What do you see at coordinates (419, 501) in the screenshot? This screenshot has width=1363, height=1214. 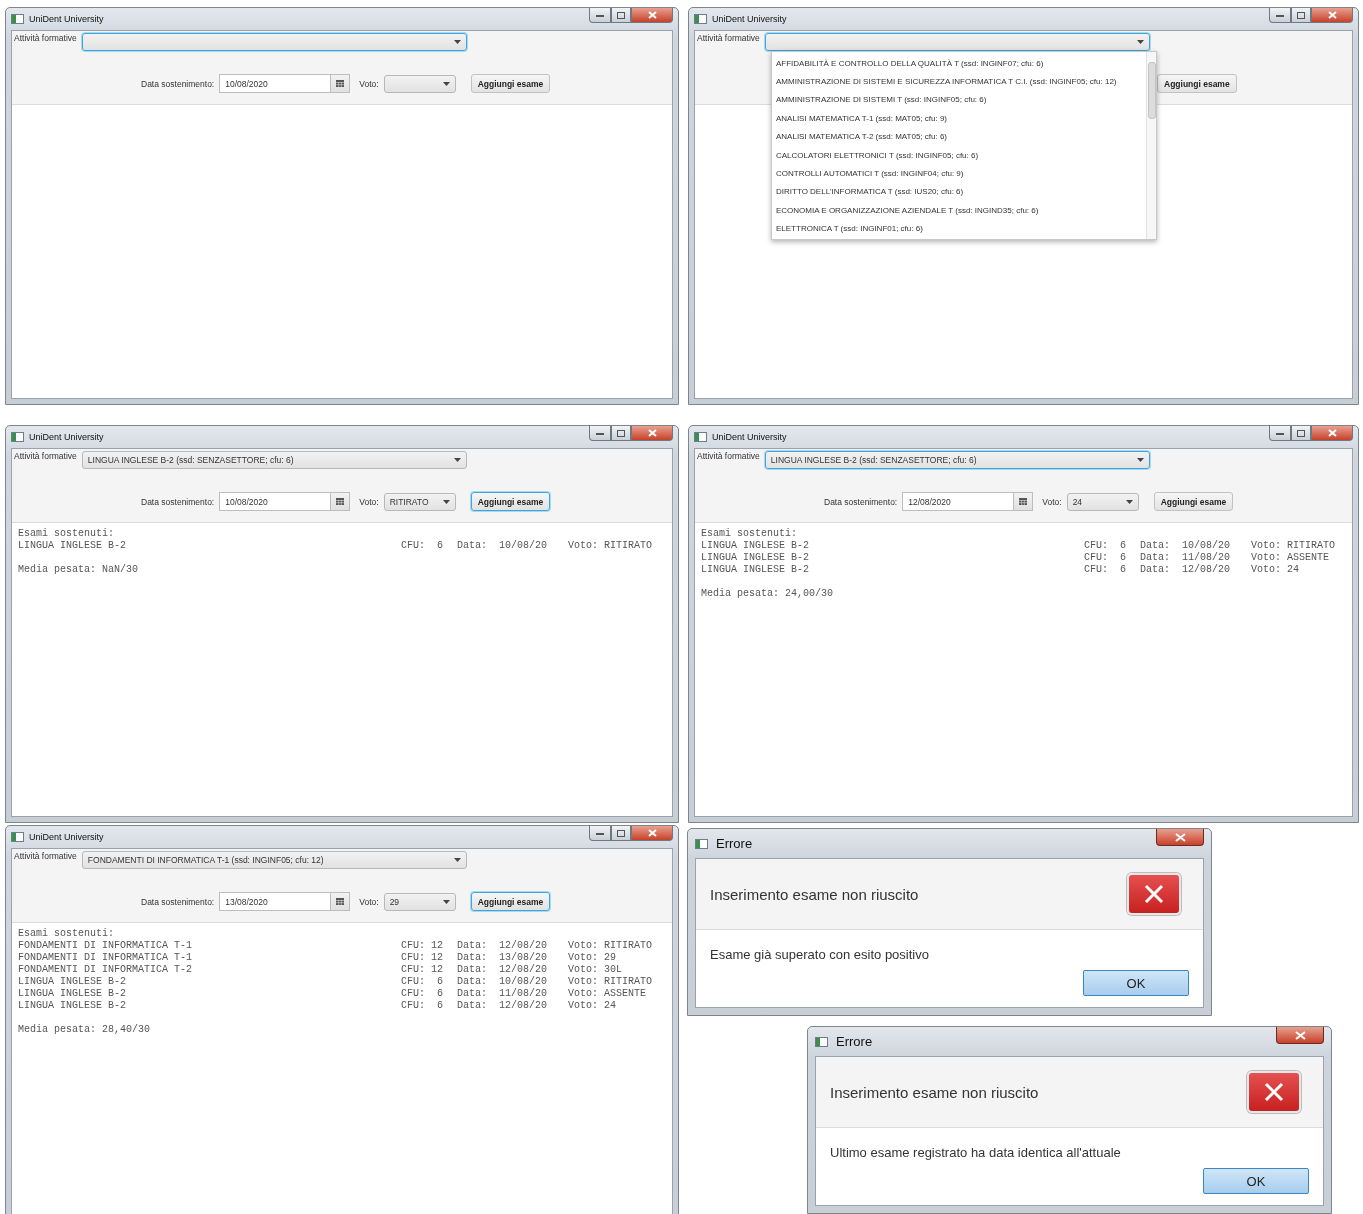 I see `grade-dropdown: RITIRATO` at bounding box center [419, 501].